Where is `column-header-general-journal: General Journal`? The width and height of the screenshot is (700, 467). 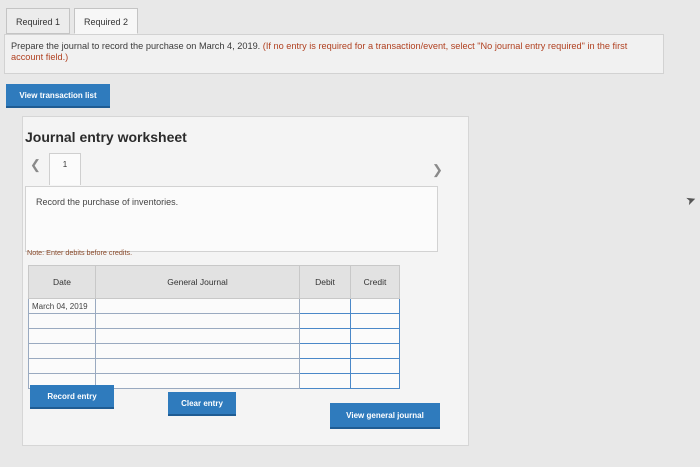
column-header-general-journal: General Journal is located at coordinates (197, 282).